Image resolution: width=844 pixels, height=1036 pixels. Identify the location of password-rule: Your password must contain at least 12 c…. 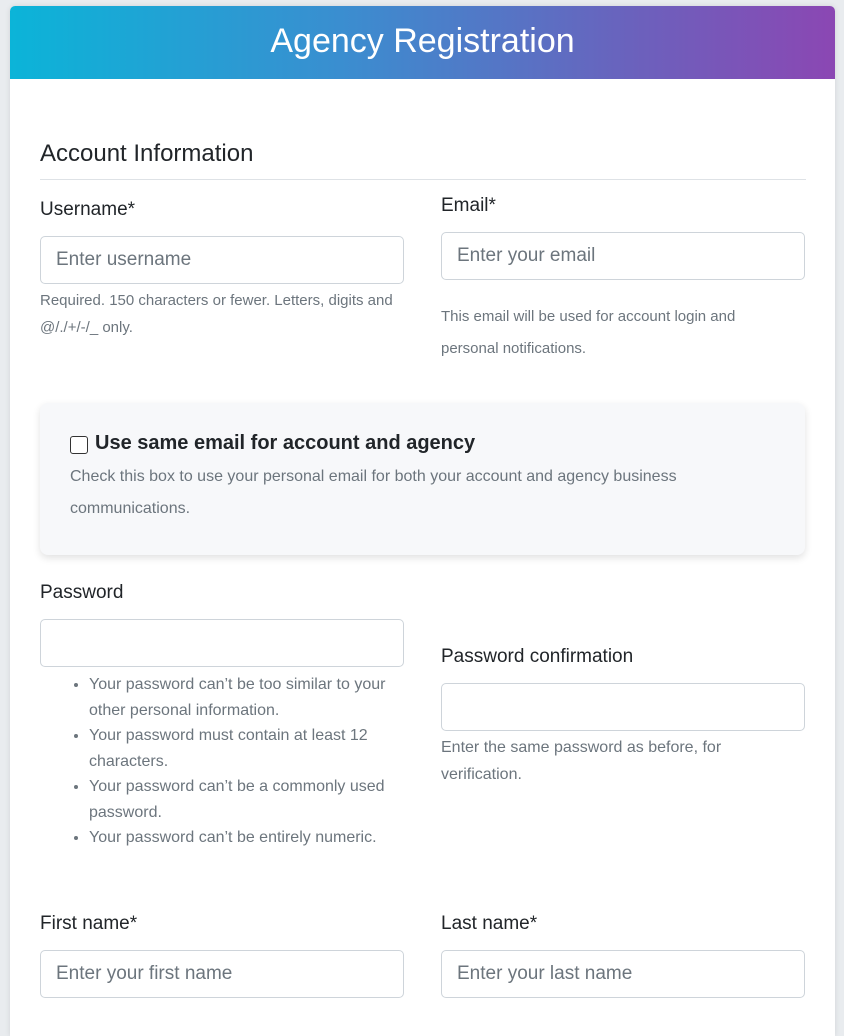
(249, 748).